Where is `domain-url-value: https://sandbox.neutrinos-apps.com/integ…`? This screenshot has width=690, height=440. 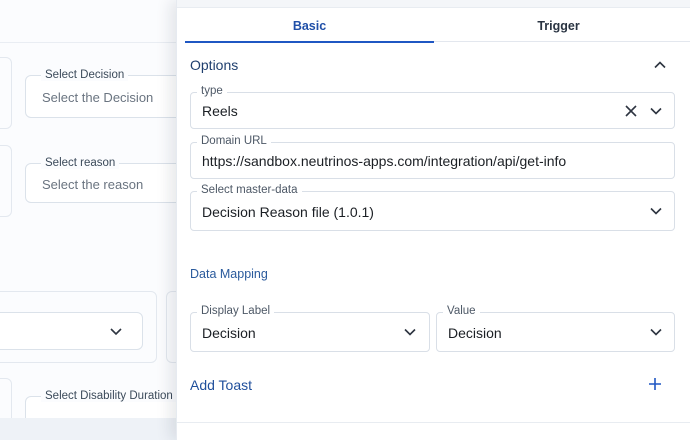 domain-url-value: https://sandbox.neutrinos-apps.com/integ… is located at coordinates (384, 161).